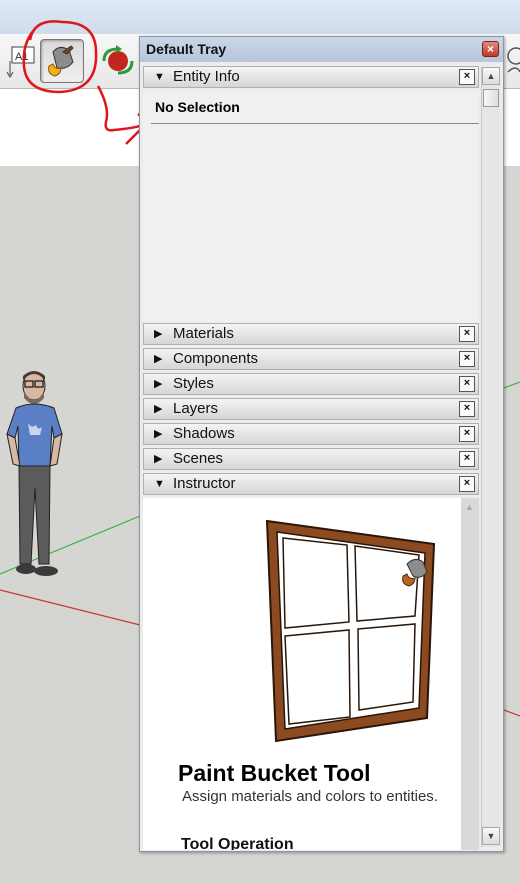 The width and height of the screenshot is (520, 884). I want to click on scroll-thumb, so click(491, 98).